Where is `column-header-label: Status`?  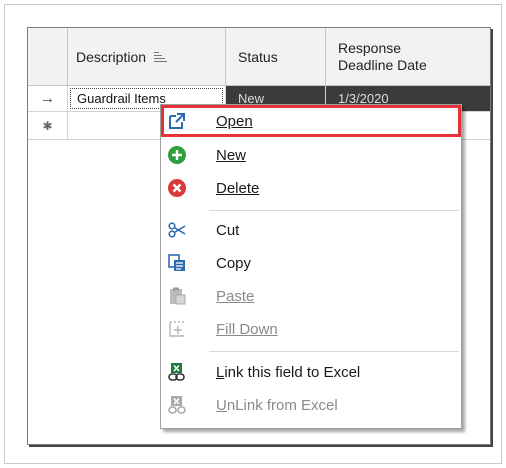
column-header-label: Status is located at coordinates (258, 57).